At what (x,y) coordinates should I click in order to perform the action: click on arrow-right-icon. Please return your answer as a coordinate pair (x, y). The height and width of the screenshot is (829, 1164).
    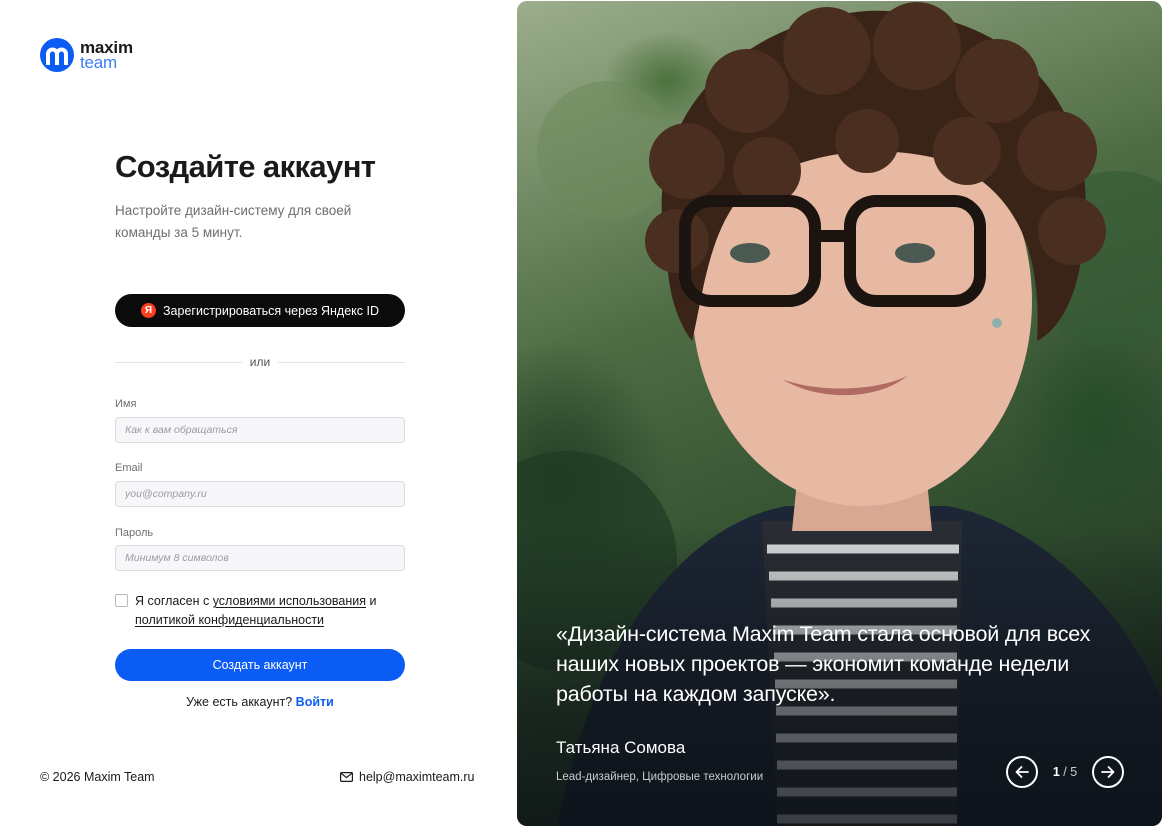
    Looking at the image, I should click on (1108, 772).